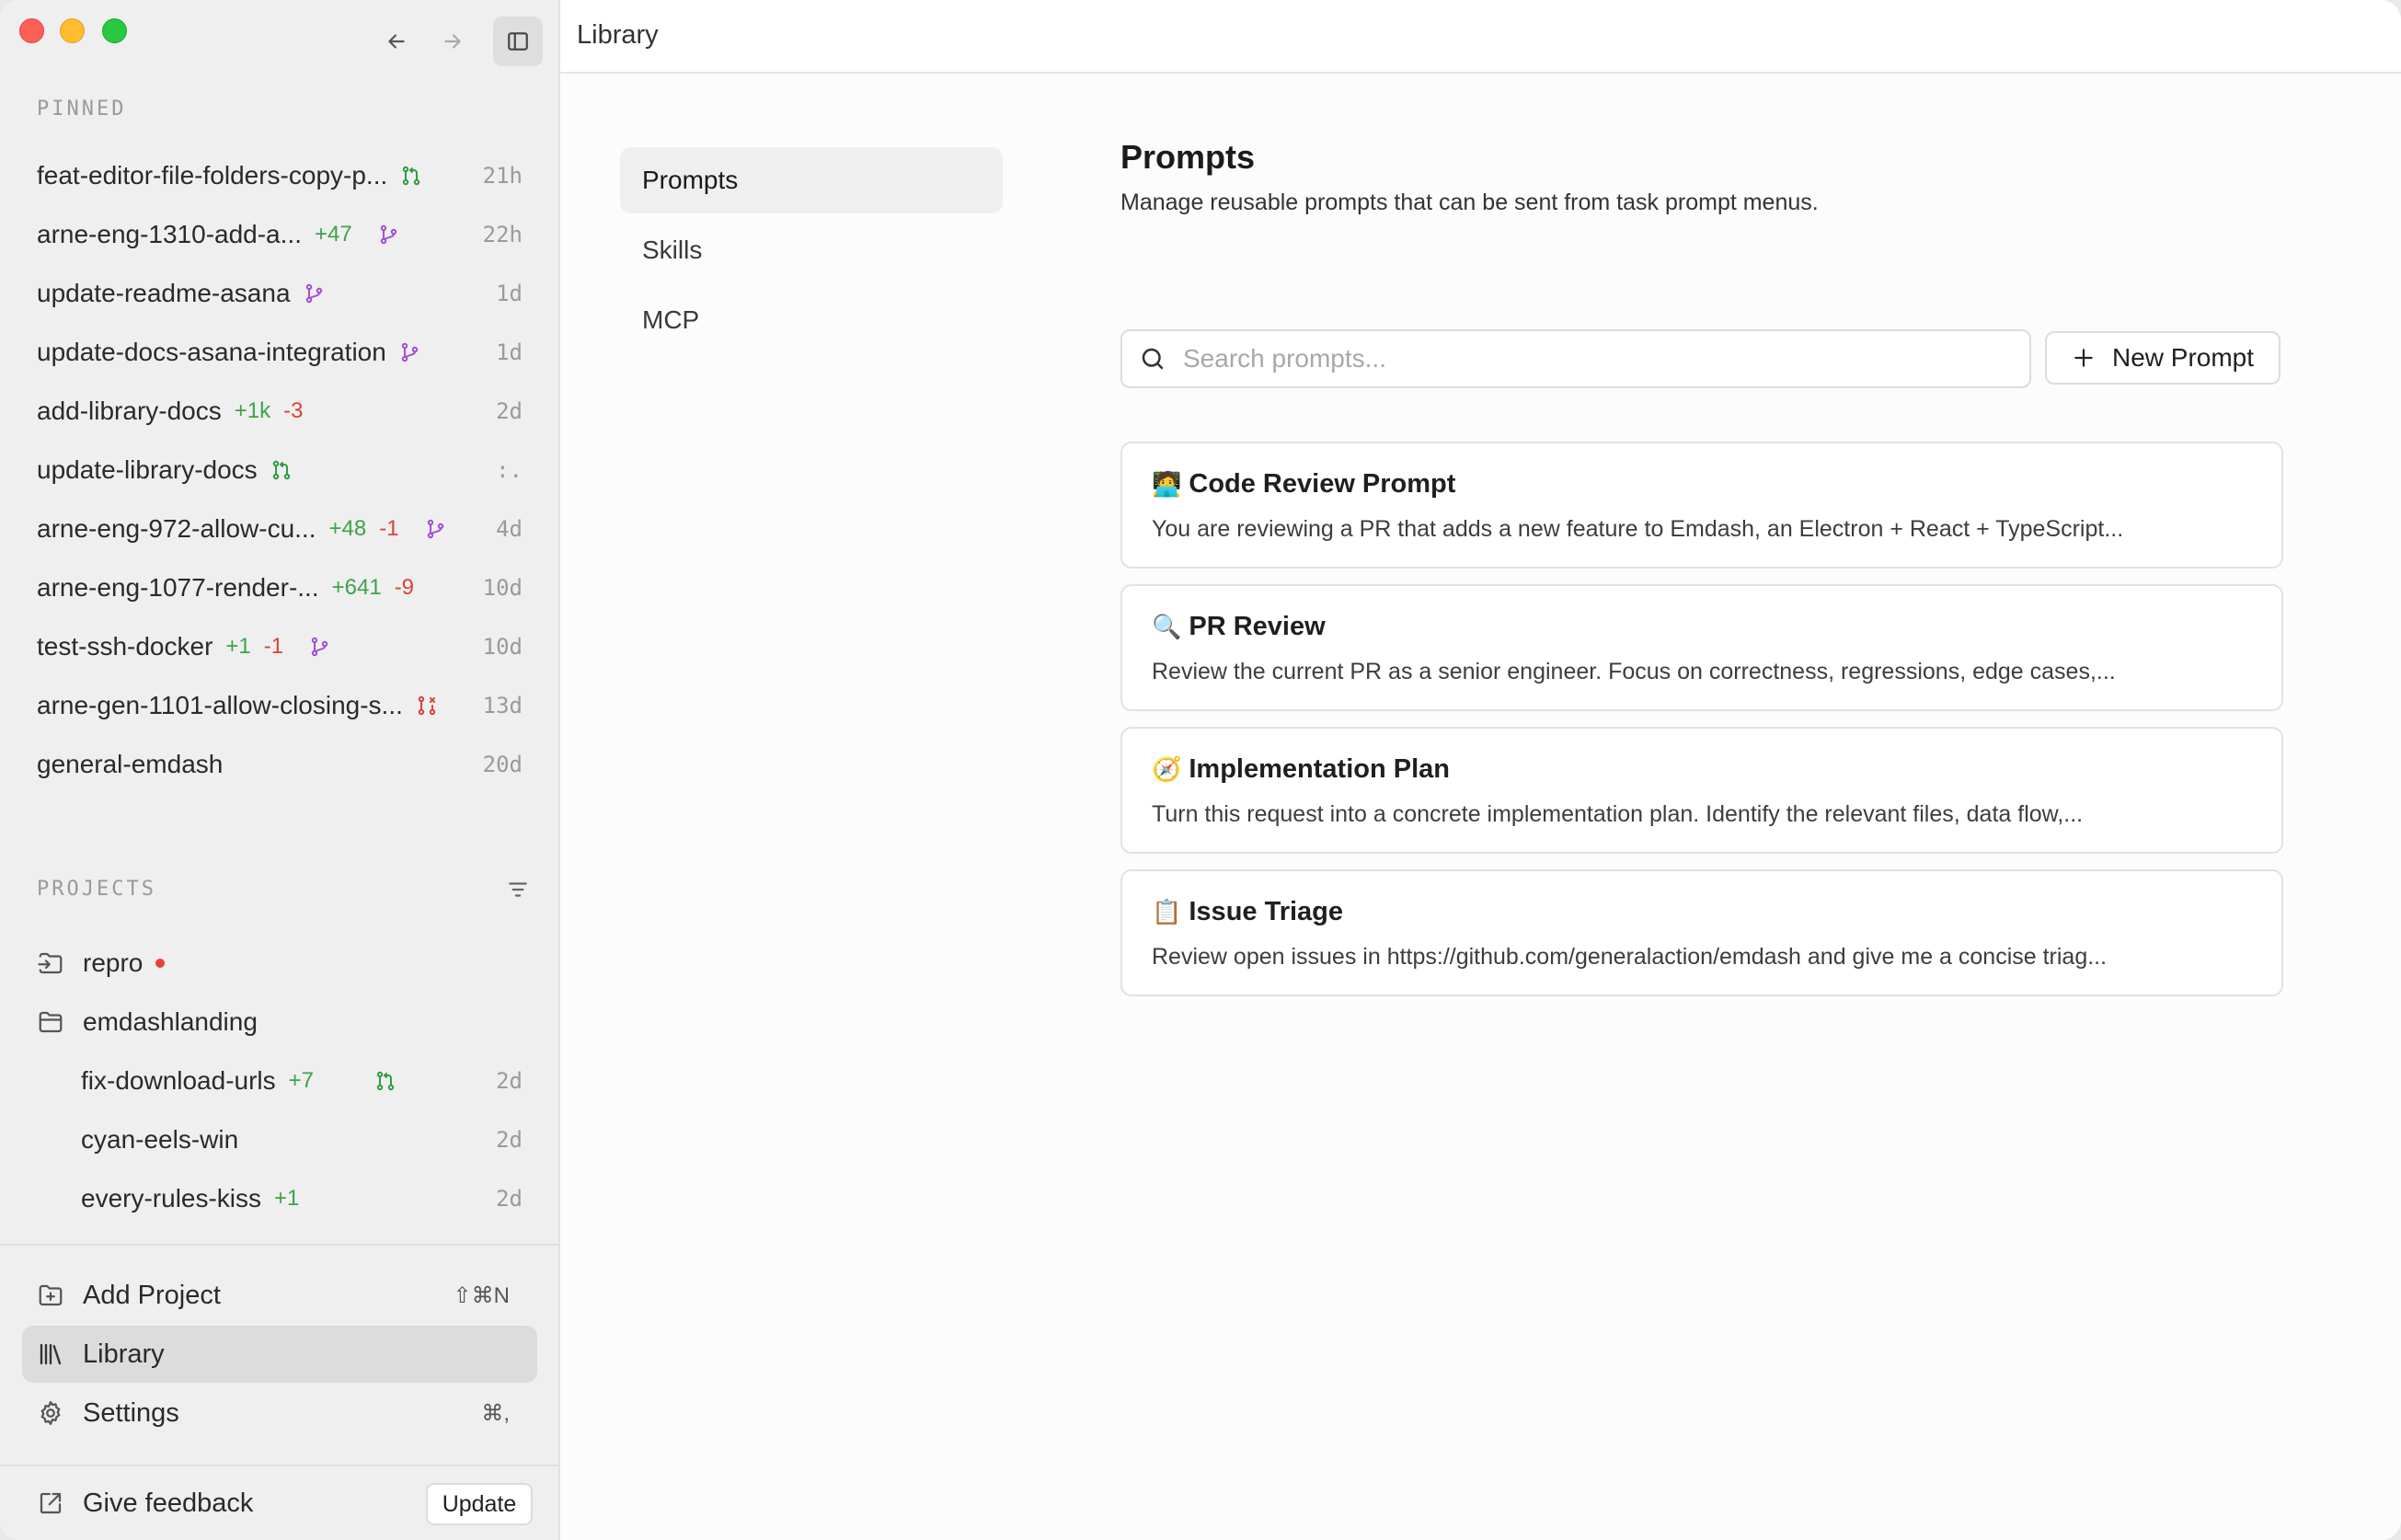 This screenshot has width=2401, height=1540. I want to click on folder-plus-icon, so click(50, 1295).